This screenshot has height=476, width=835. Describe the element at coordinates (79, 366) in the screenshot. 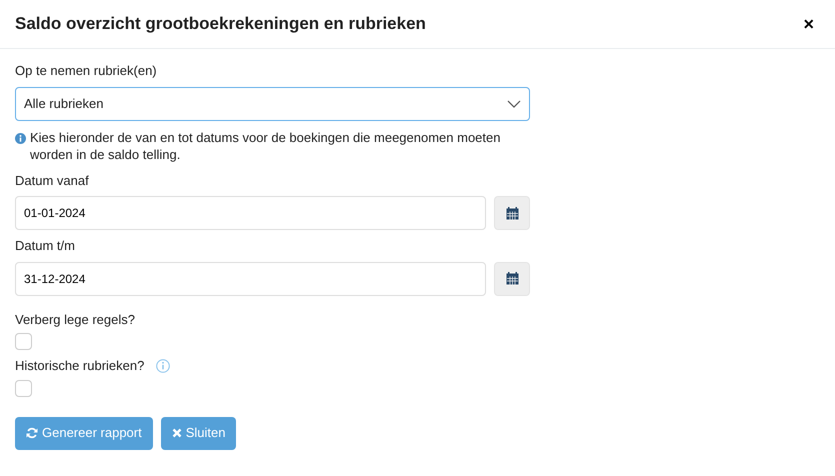

I see `checkbox-label: Historische rubrieken?` at that location.